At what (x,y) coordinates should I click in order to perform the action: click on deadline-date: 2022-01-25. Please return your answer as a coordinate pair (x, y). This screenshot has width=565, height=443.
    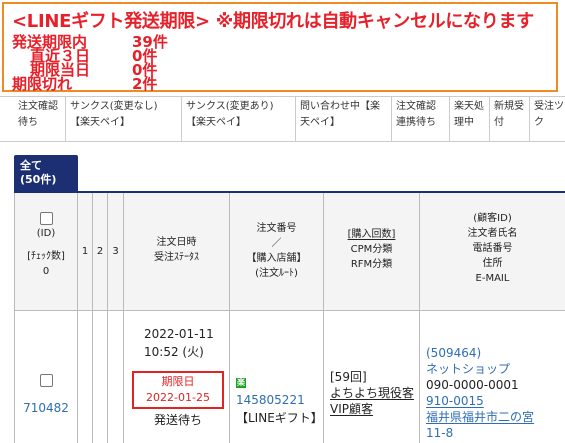
    Looking at the image, I should click on (178, 397).